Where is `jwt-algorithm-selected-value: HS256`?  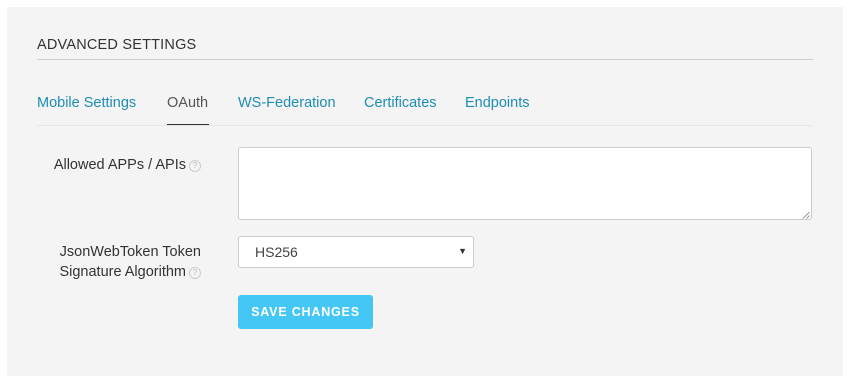
jwt-algorithm-selected-value: HS256 is located at coordinates (276, 252).